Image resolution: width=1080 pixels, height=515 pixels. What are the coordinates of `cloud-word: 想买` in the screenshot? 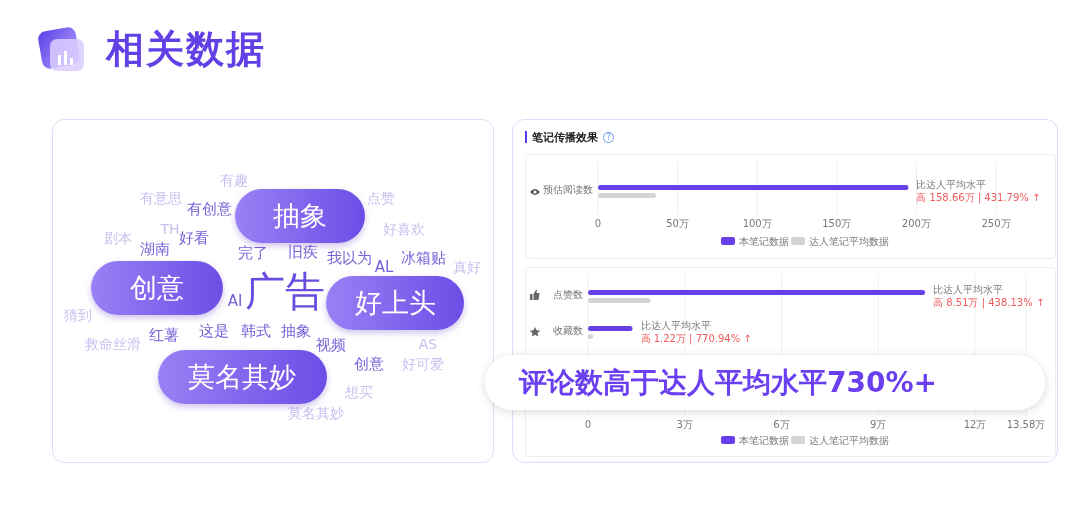 It's located at (359, 392).